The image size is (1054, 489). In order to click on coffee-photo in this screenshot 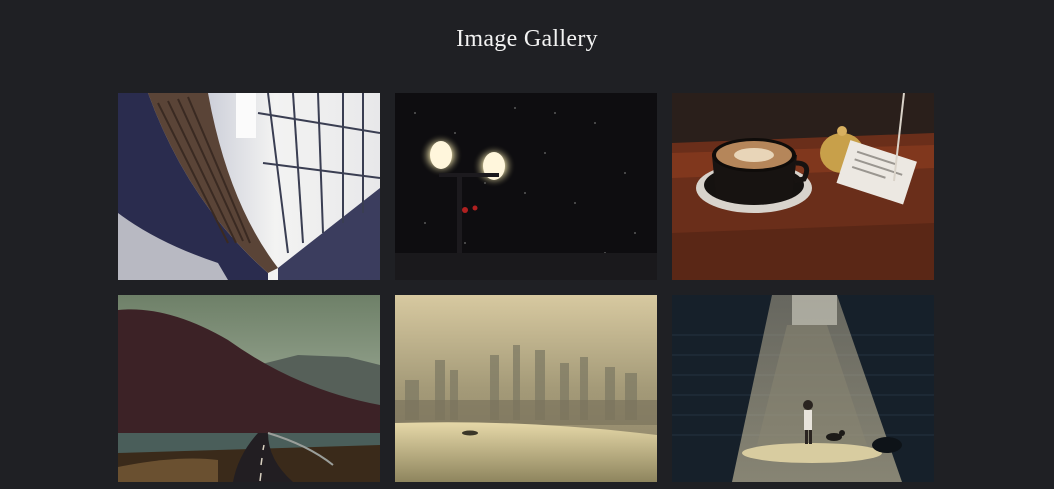, I will do `click(803, 186)`.